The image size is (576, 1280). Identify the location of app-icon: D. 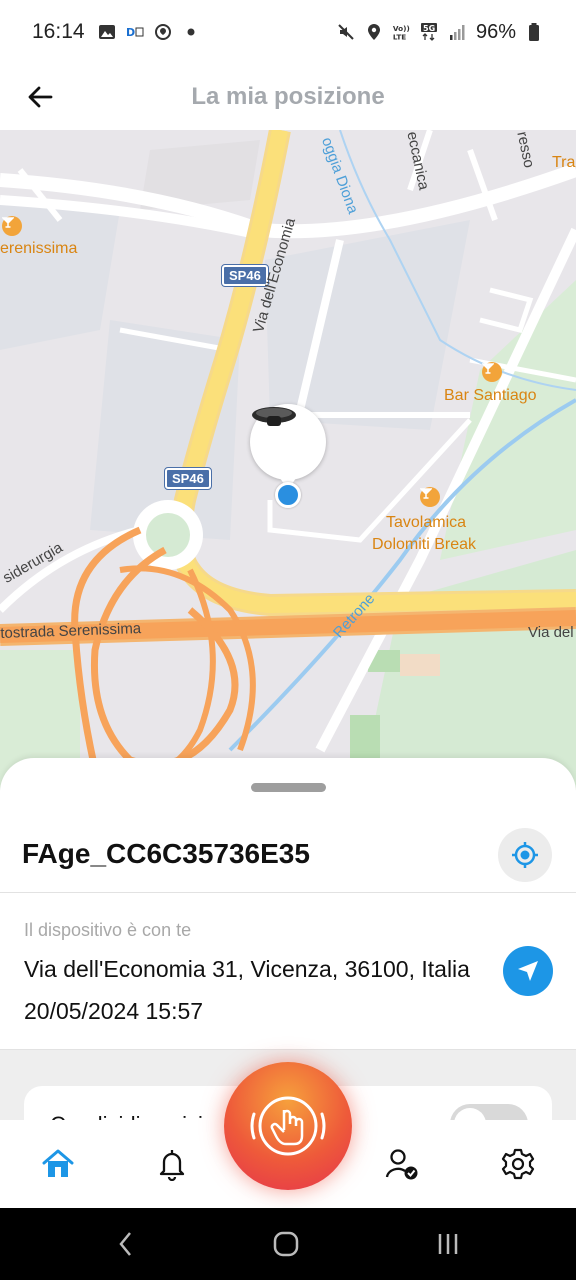
(135, 32).